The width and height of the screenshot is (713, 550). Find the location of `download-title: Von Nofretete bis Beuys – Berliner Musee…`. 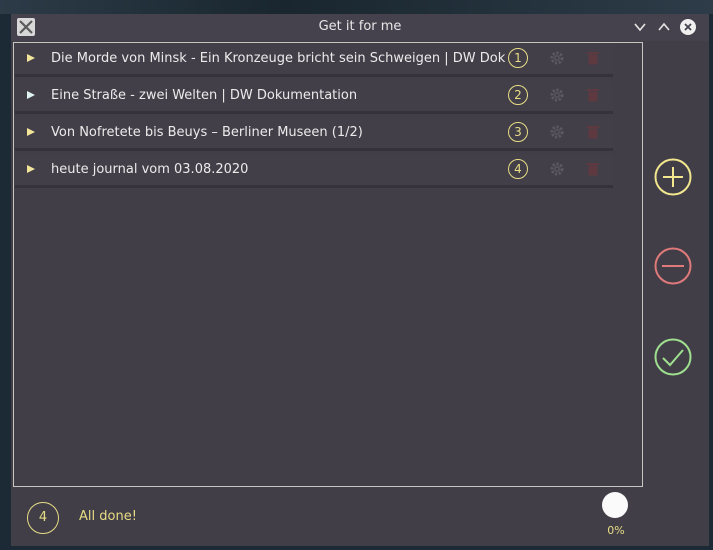

download-title: Von Nofretete bis Beuys – Berliner Musee… is located at coordinates (207, 132).